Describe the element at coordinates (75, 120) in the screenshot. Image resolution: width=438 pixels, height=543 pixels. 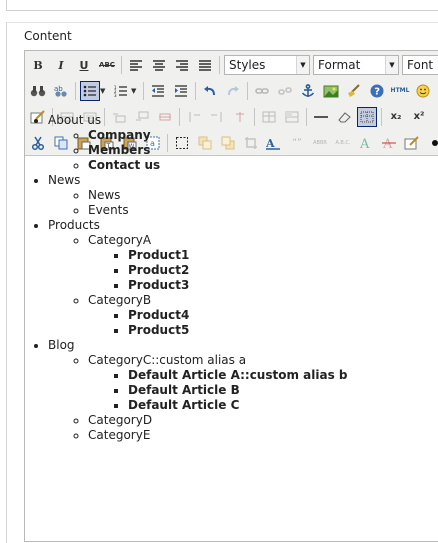
I see `list-item-label: About us` at that location.